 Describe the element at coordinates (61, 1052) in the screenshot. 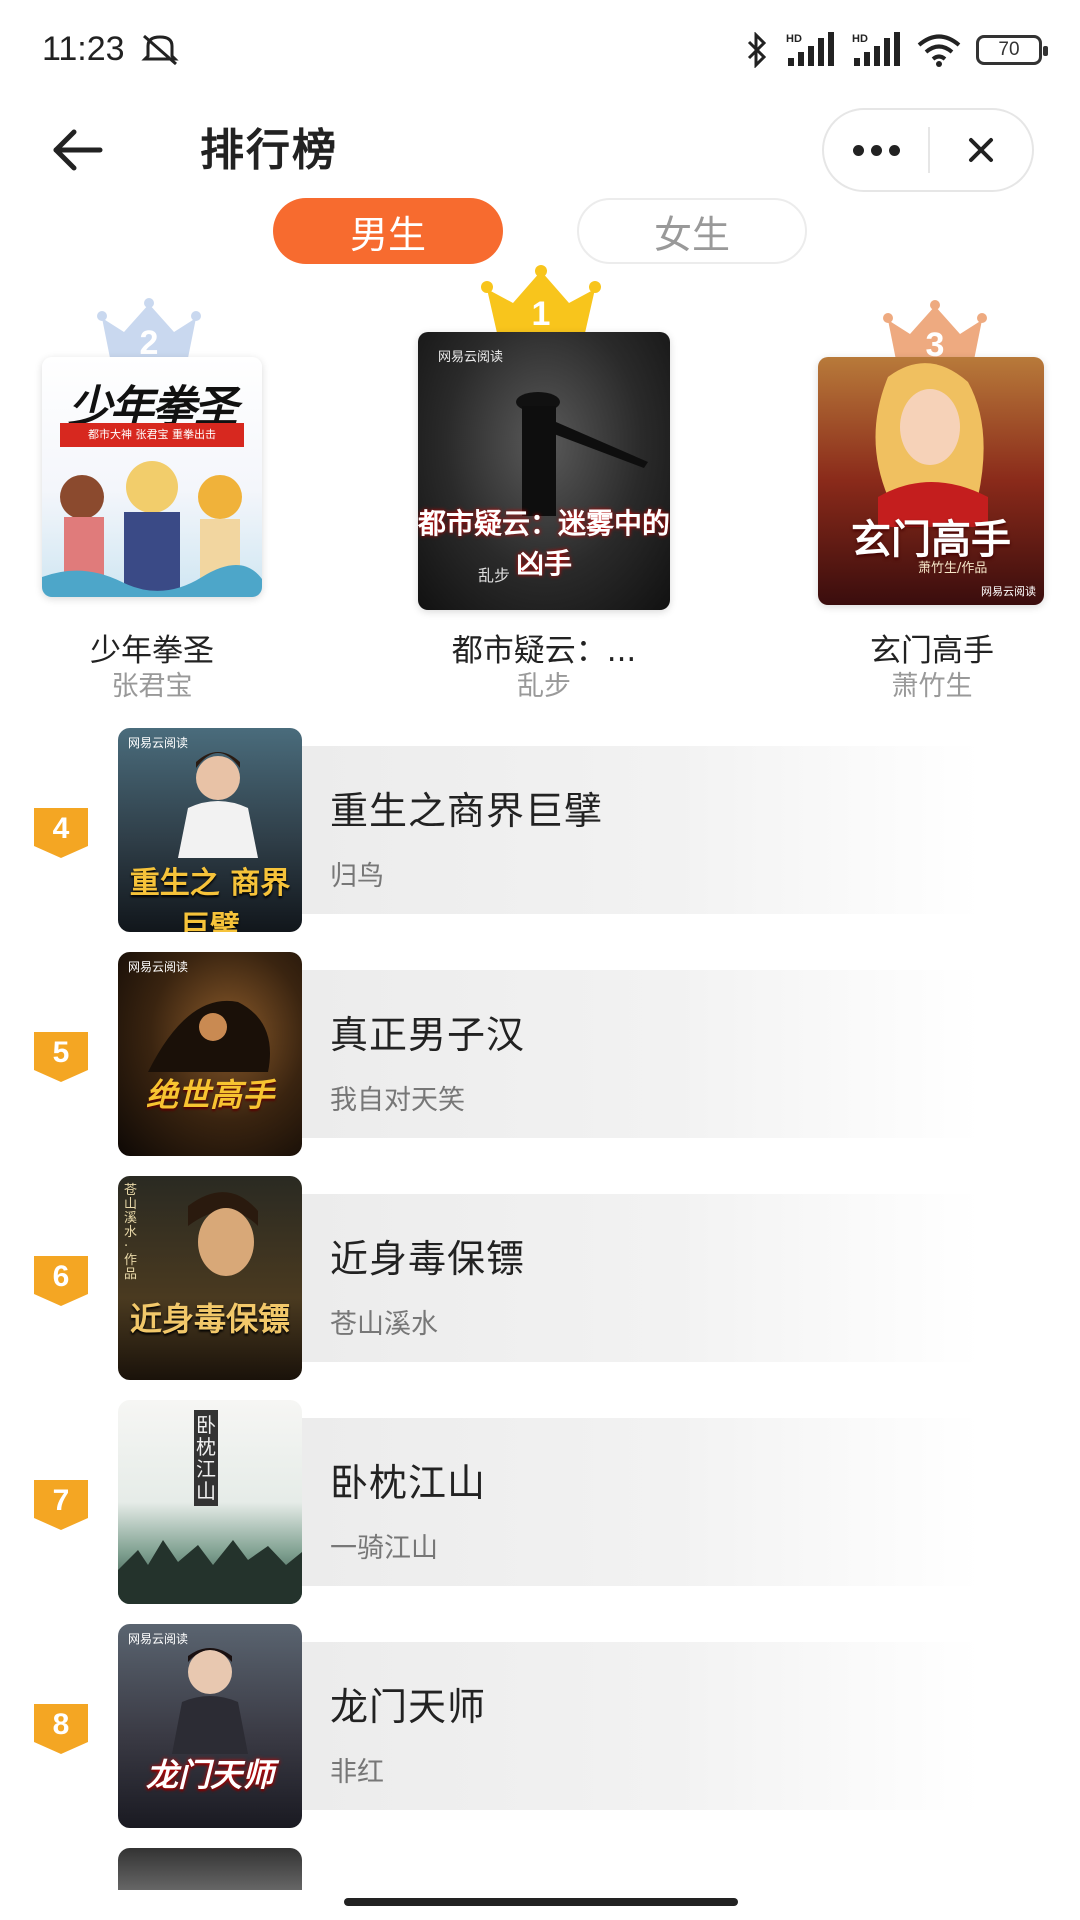

I see `rank-number: 5` at that location.